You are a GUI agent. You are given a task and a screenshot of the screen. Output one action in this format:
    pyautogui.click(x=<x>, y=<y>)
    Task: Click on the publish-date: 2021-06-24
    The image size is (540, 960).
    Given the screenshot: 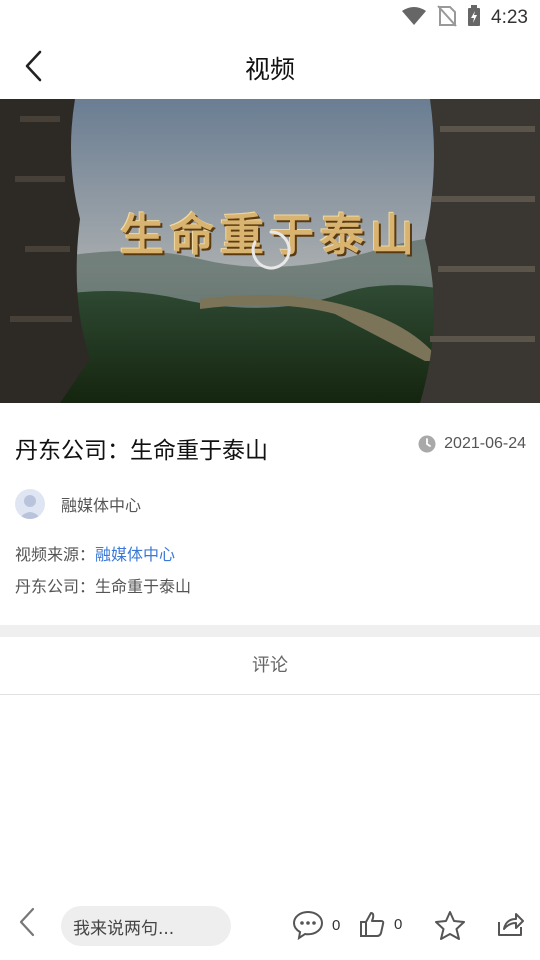 What is the action you would take?
    pyautogui.click(x=472, y=444)
    